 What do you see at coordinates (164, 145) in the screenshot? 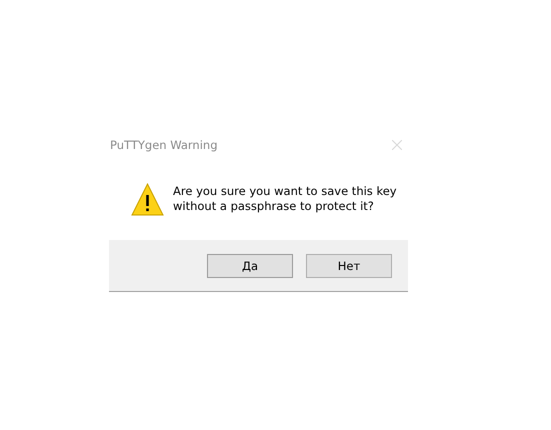
I see `window-title: PuTTYgen Warning` at bounding box center [164, 145].